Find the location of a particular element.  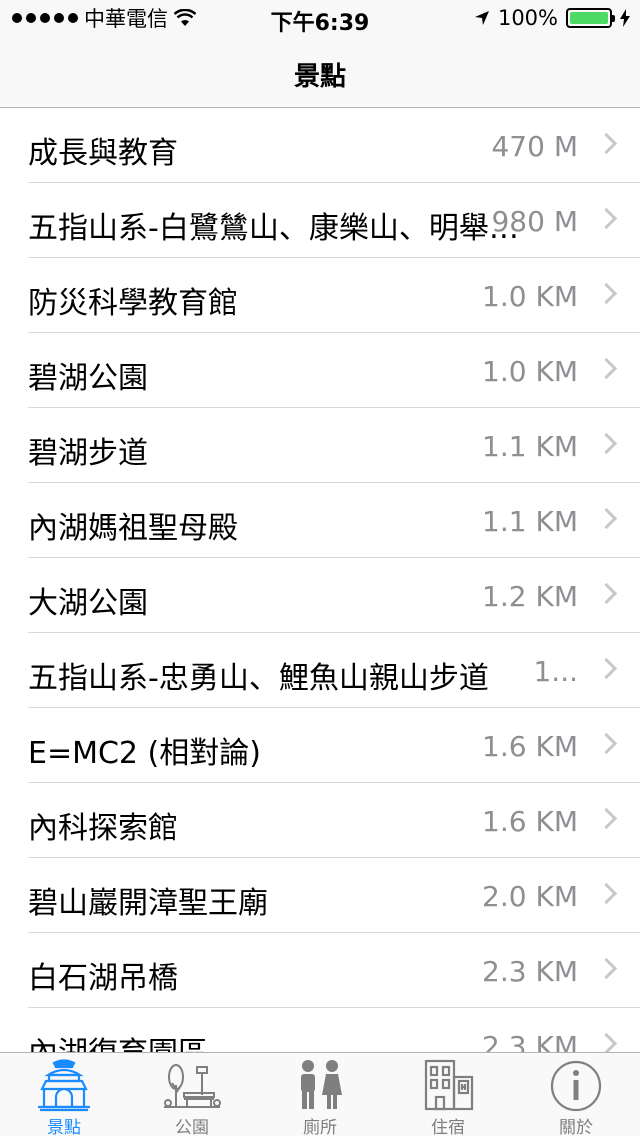

list-item: E=MC2 (相對論) 1.6 KM is located at coordinates (320, 745).